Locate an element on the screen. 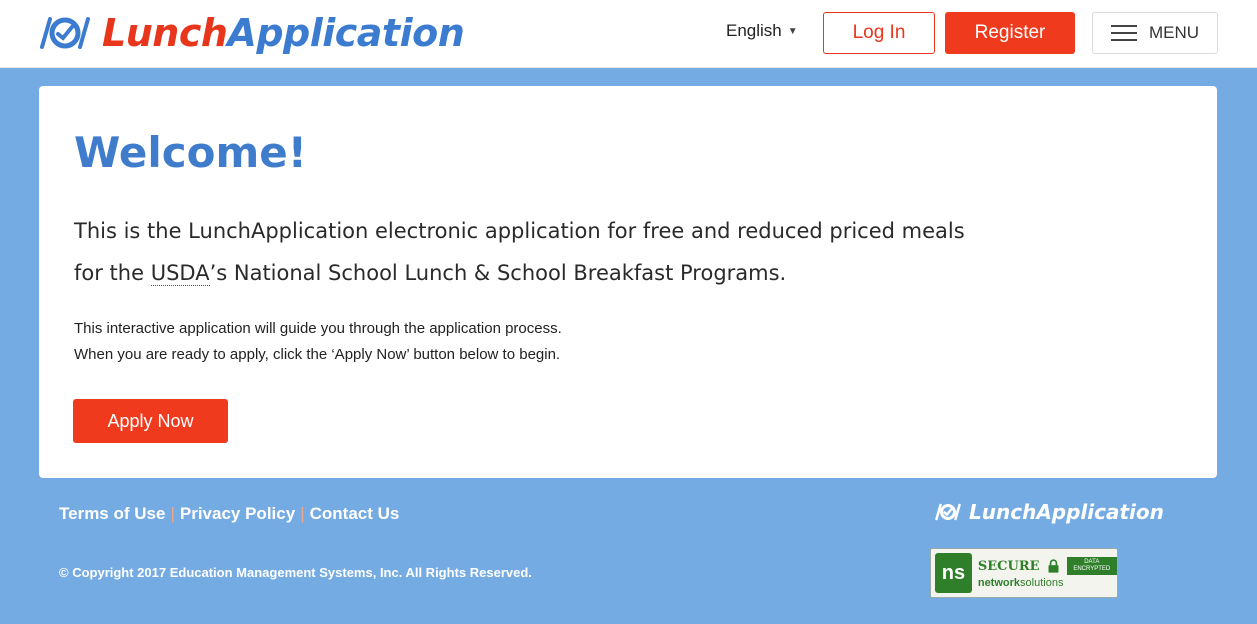  page-title: Welcome! is located at coordinates (190, 152).